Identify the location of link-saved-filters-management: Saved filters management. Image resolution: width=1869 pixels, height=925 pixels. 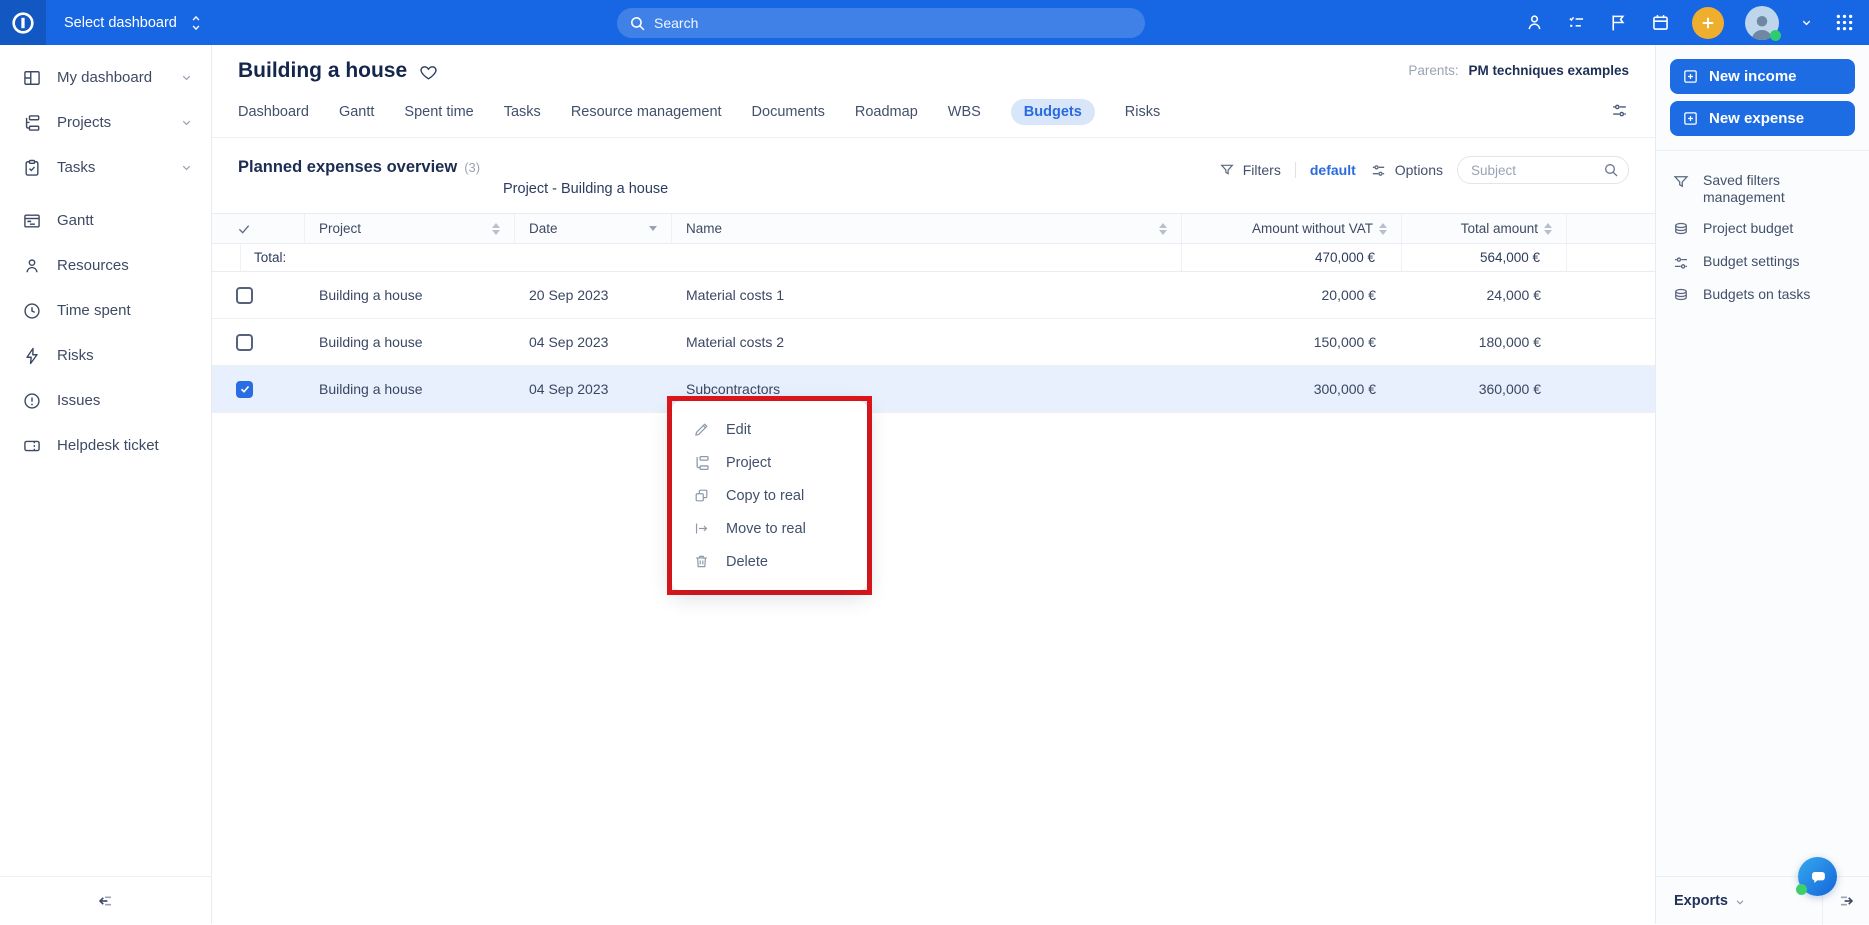
(1762, 189).